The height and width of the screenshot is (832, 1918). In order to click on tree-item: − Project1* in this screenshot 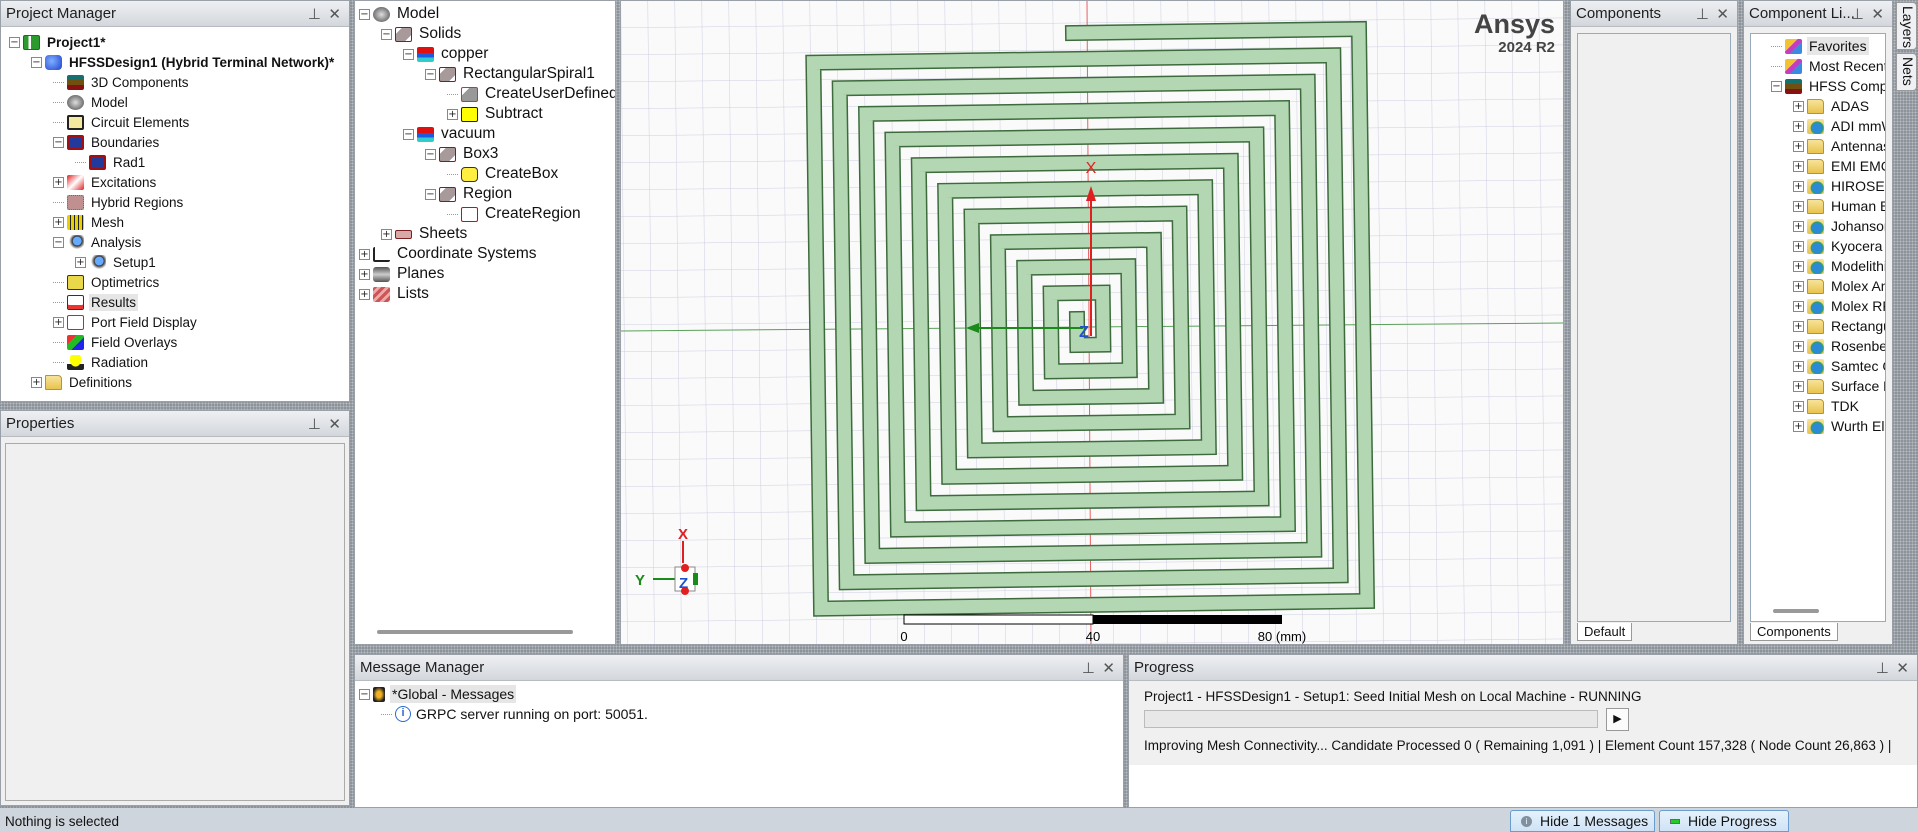, I will do `click(175, 42)`.